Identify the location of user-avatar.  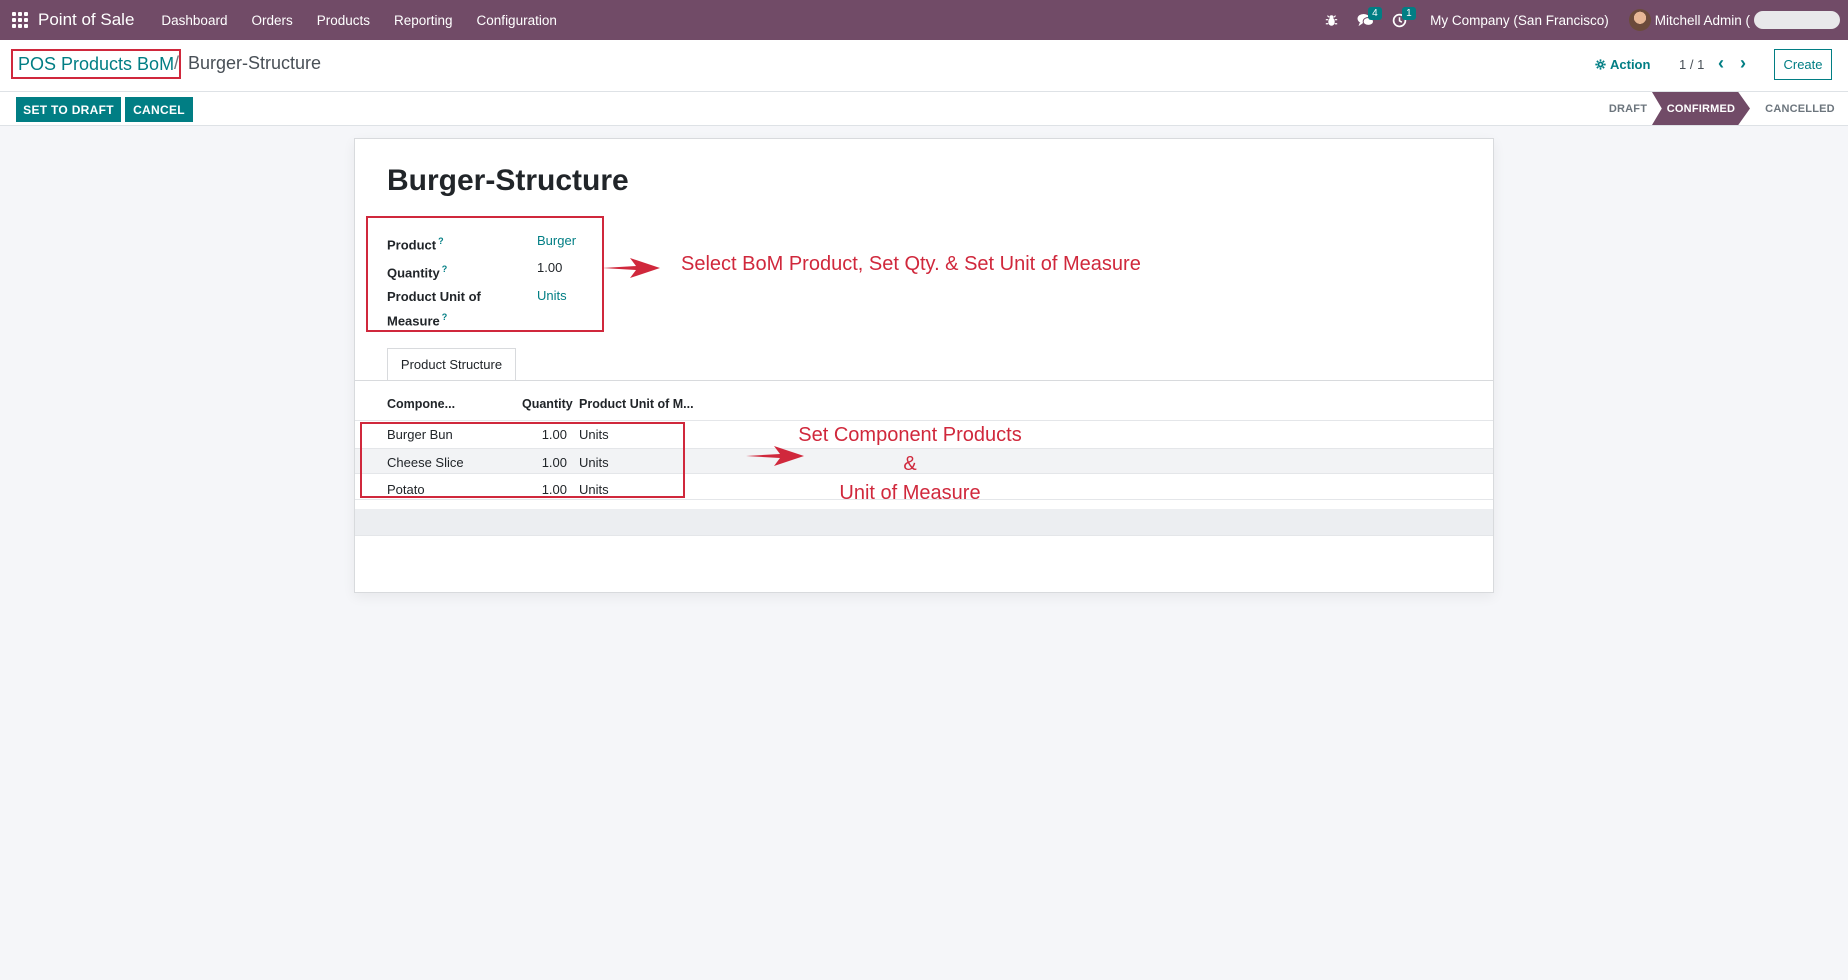
(1639, 20).